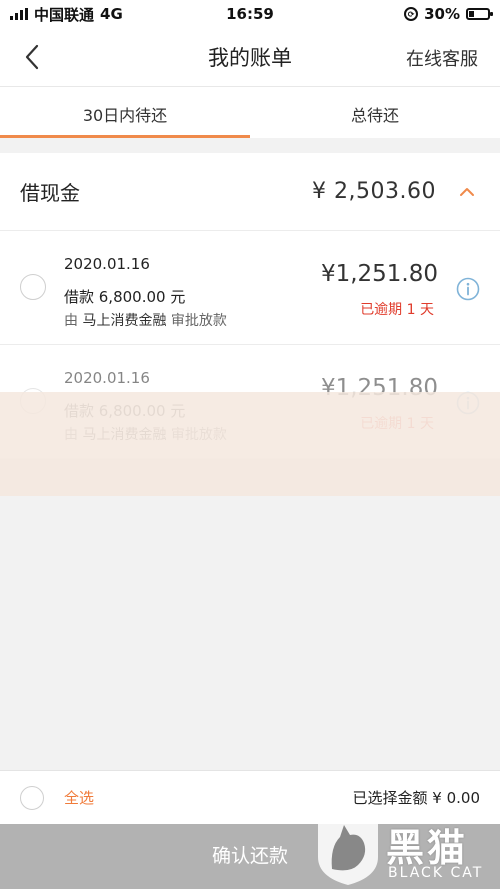  What do you see at coordinates (411, 14) in the screenshot?
I see `rotation-lock-icon: ⟳` at bounding box center [411, 14].